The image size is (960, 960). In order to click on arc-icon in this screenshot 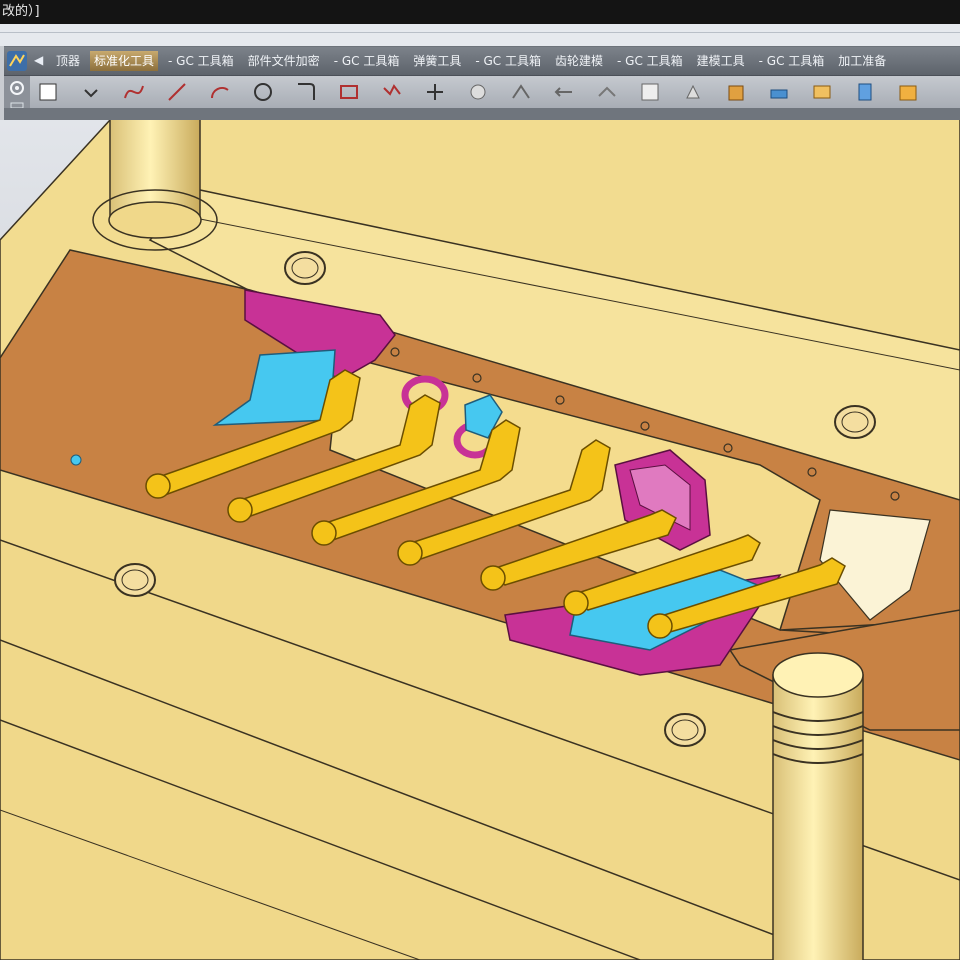, I will do `click(220, 92)`.